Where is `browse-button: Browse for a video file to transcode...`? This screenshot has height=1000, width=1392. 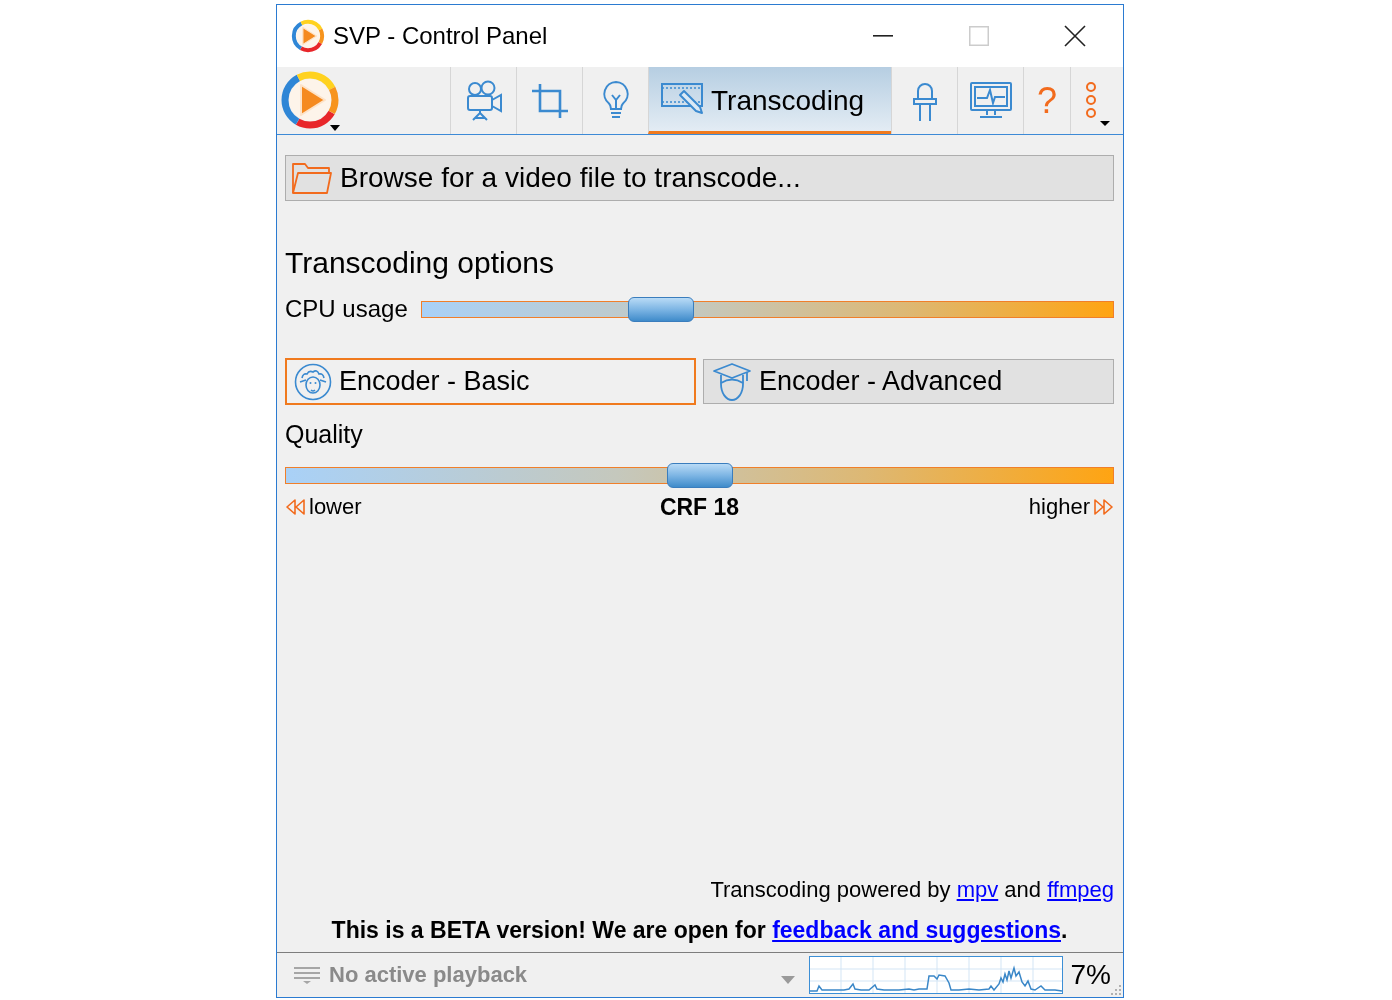 browse-button: Browse for a video file to transcode... is located at coordinates (699, 178).